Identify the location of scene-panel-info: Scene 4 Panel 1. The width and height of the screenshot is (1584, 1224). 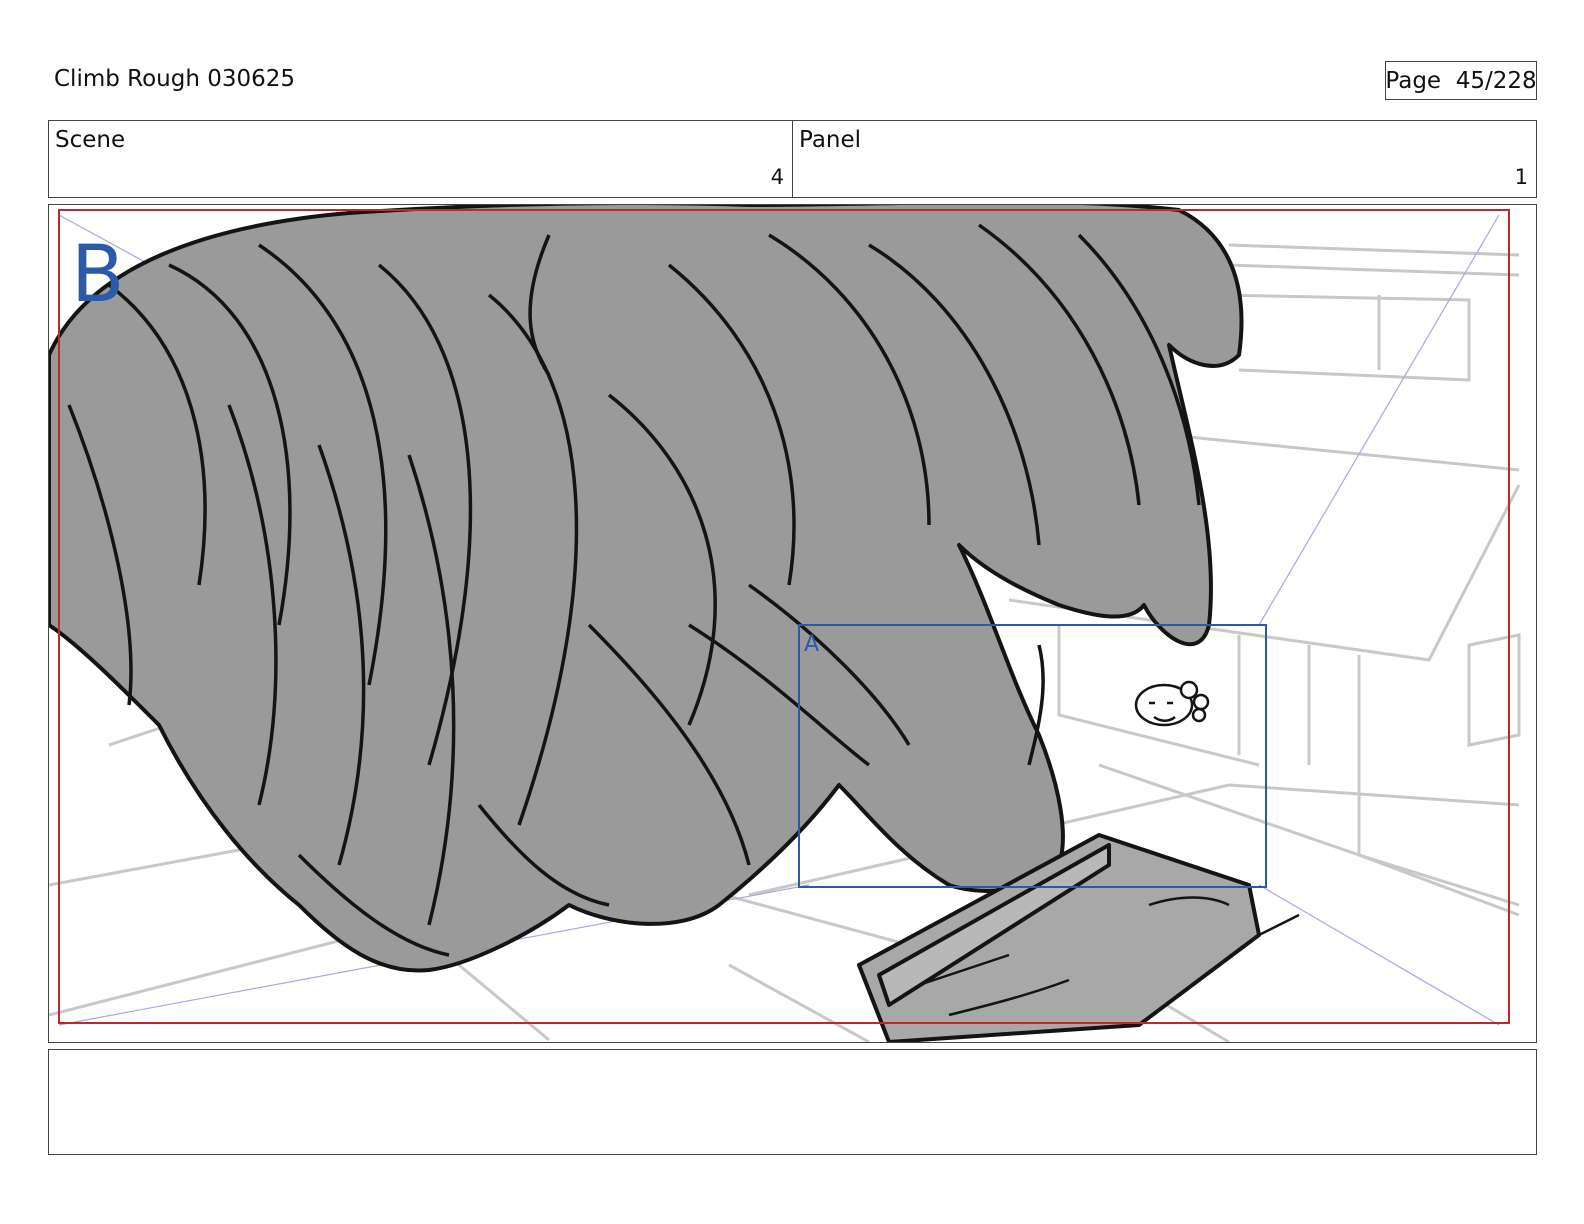
(792, 159).